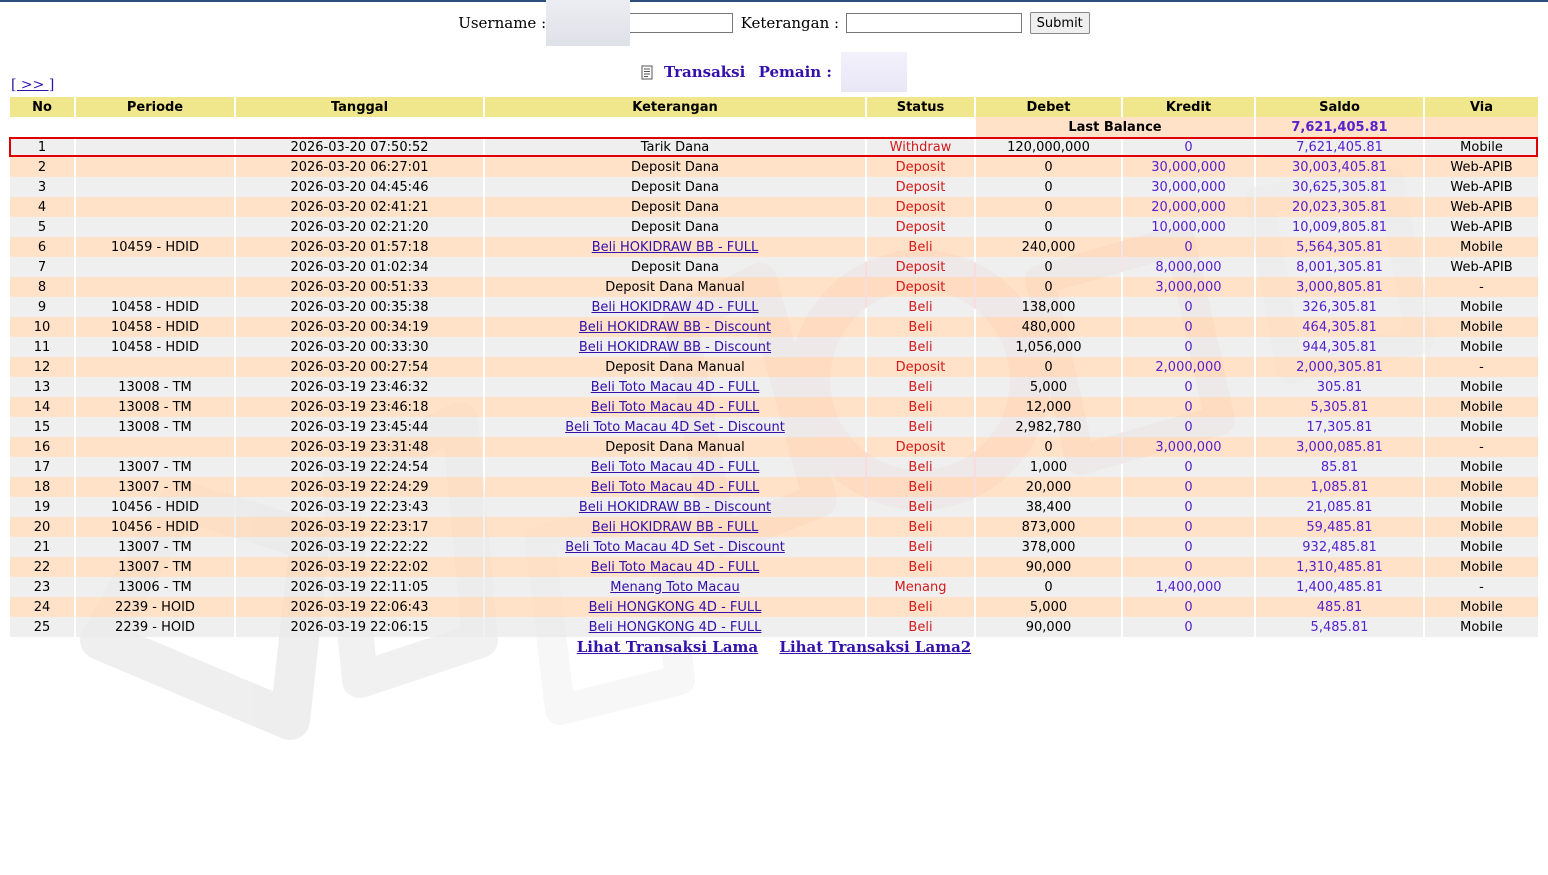  Describe the element at coordinates (705, 72) in the screenshot. I see `title-transaksi: Transaksi` at that location.